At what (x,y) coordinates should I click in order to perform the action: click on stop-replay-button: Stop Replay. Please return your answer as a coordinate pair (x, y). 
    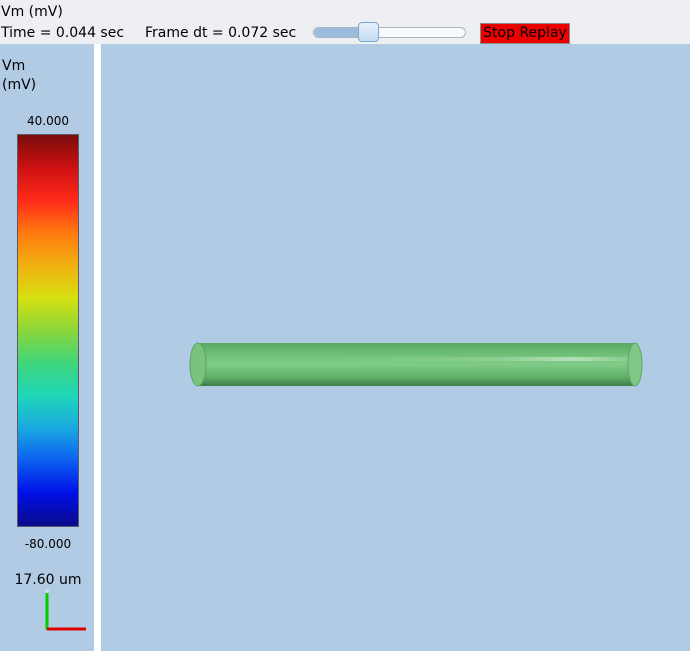
    Looking at the image, I should click on (525, 33).